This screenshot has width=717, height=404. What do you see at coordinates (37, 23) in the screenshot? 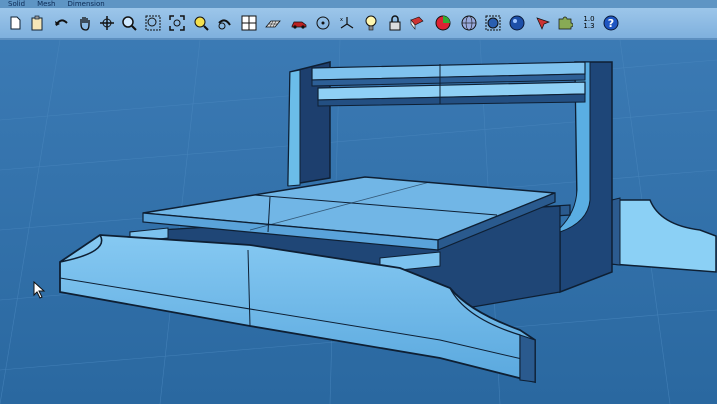
I see `clipboard-icon` at bounding box center [37, 23].